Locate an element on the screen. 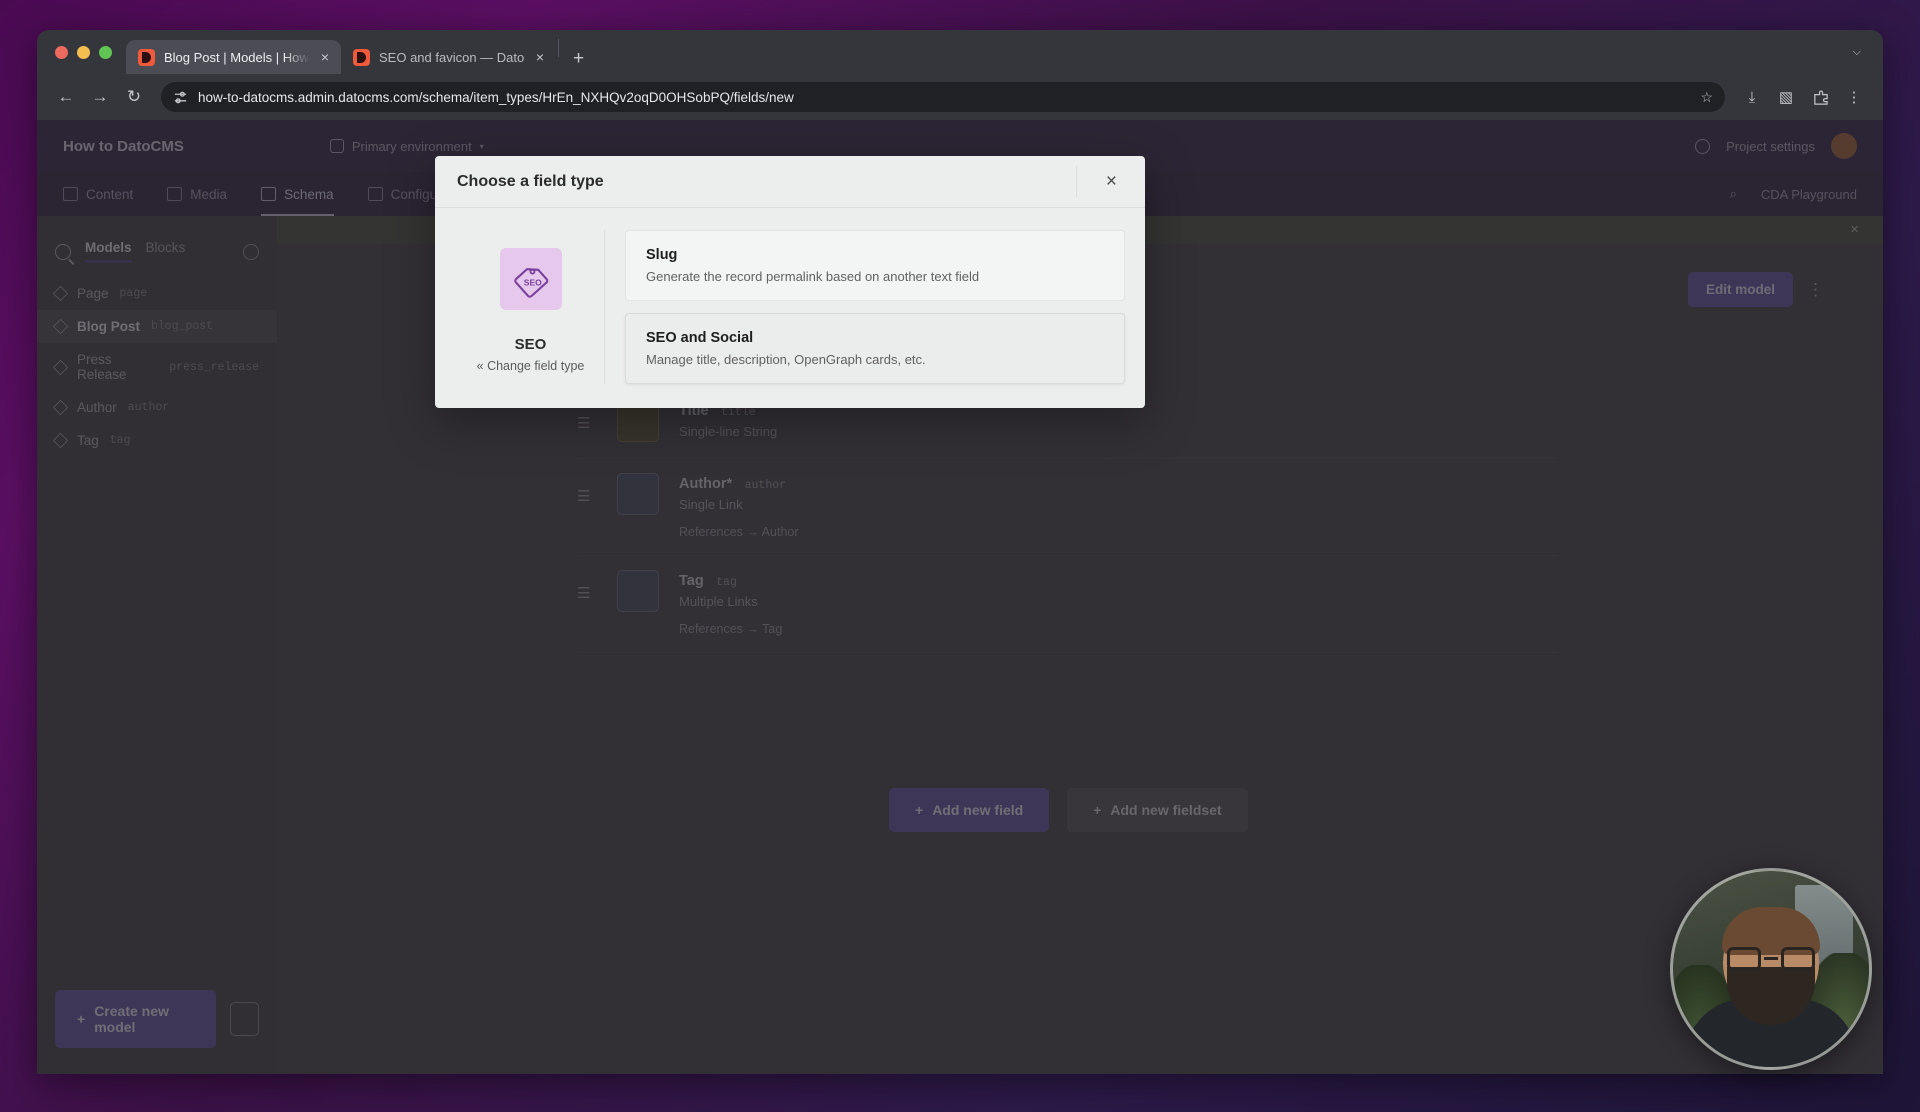 Image resolution: width=1920 pixels, height=1112 pixels. chevron-down-icon: ⌵ is located at coordinates (1857, 52).